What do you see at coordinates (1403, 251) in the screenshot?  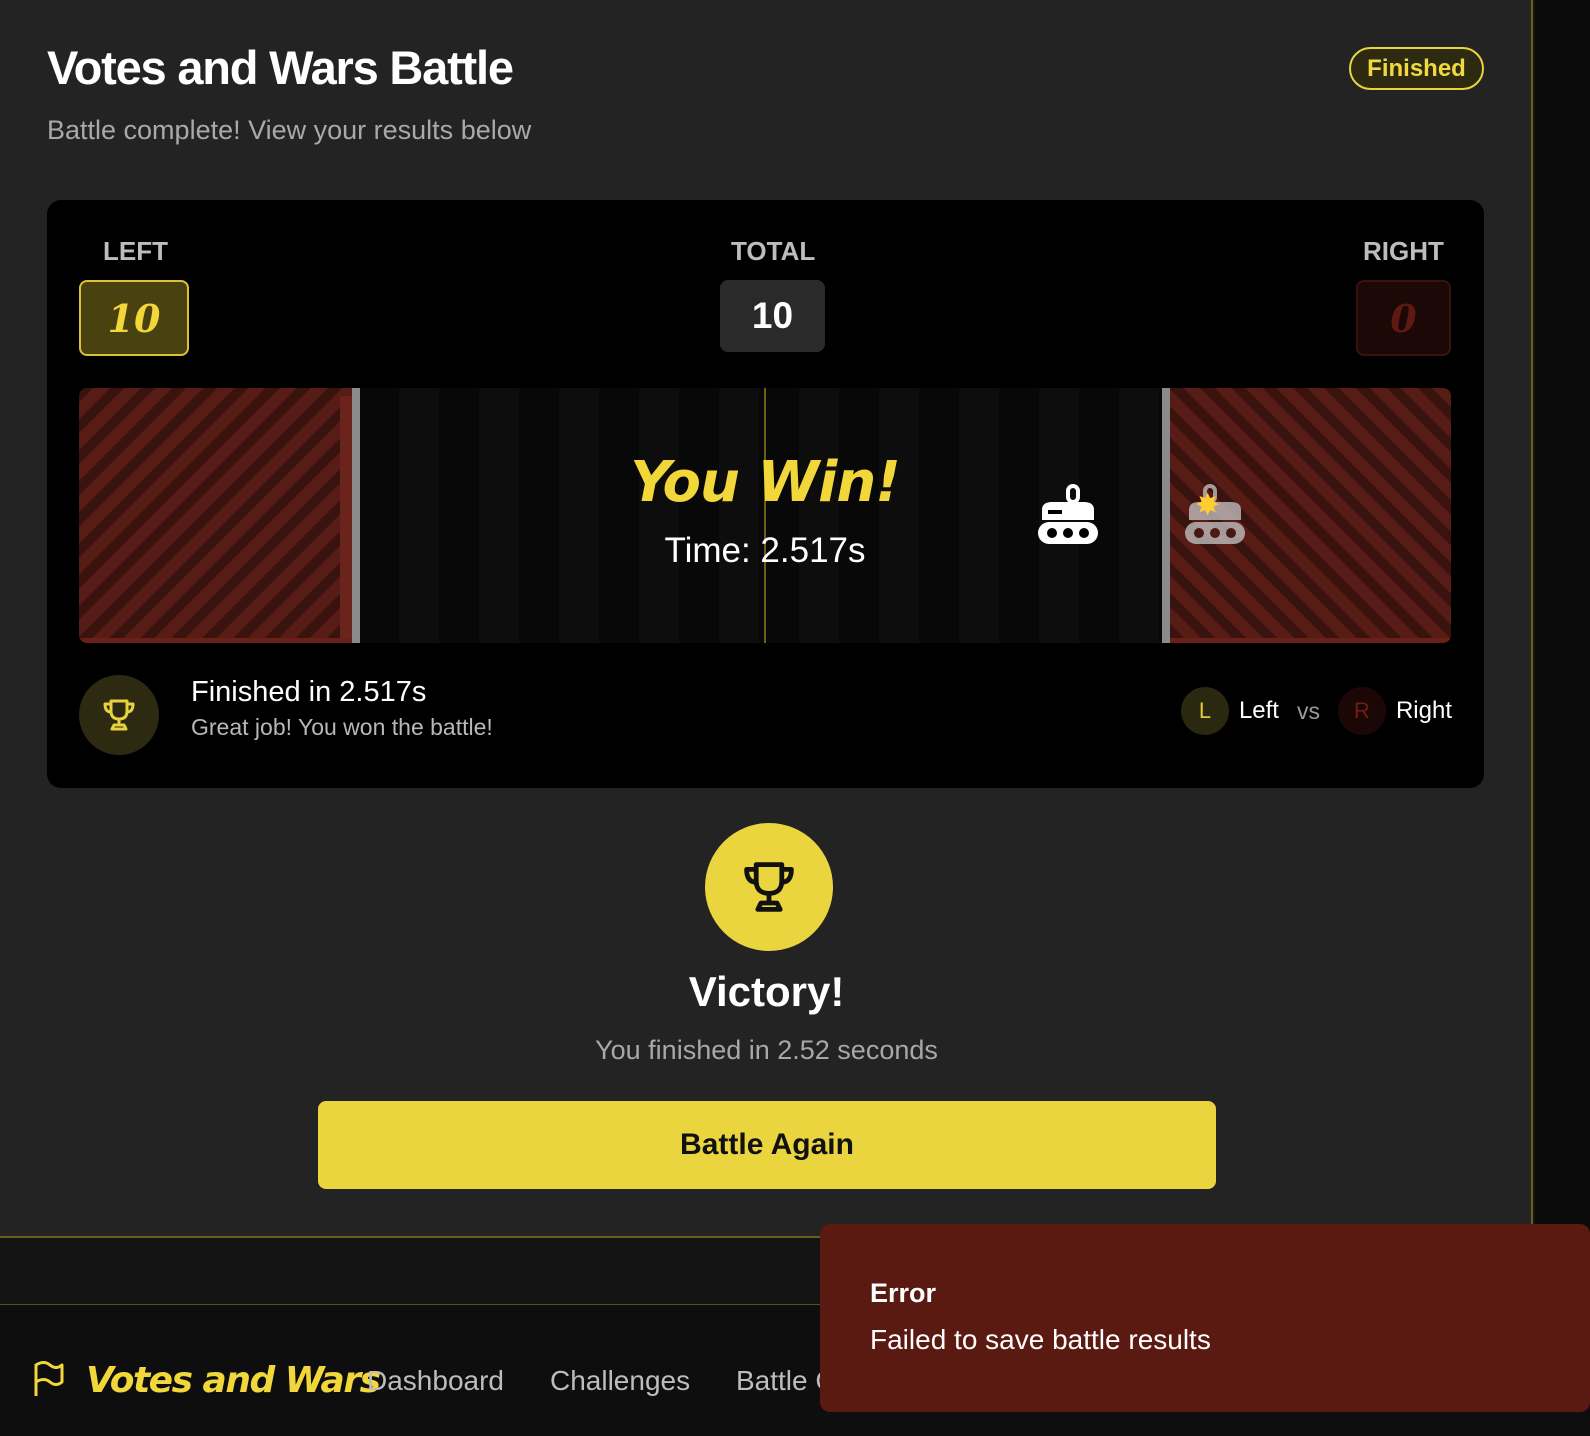 I see `right-label: RIGHT` at bounding box center [1403, 251].